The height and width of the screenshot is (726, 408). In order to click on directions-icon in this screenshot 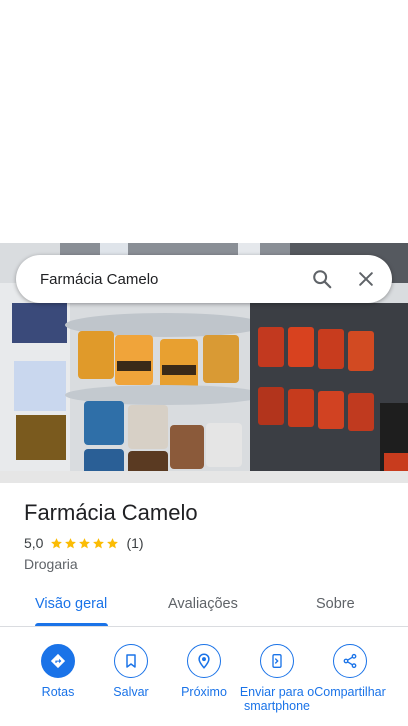, I will do `click(58, 661)`.